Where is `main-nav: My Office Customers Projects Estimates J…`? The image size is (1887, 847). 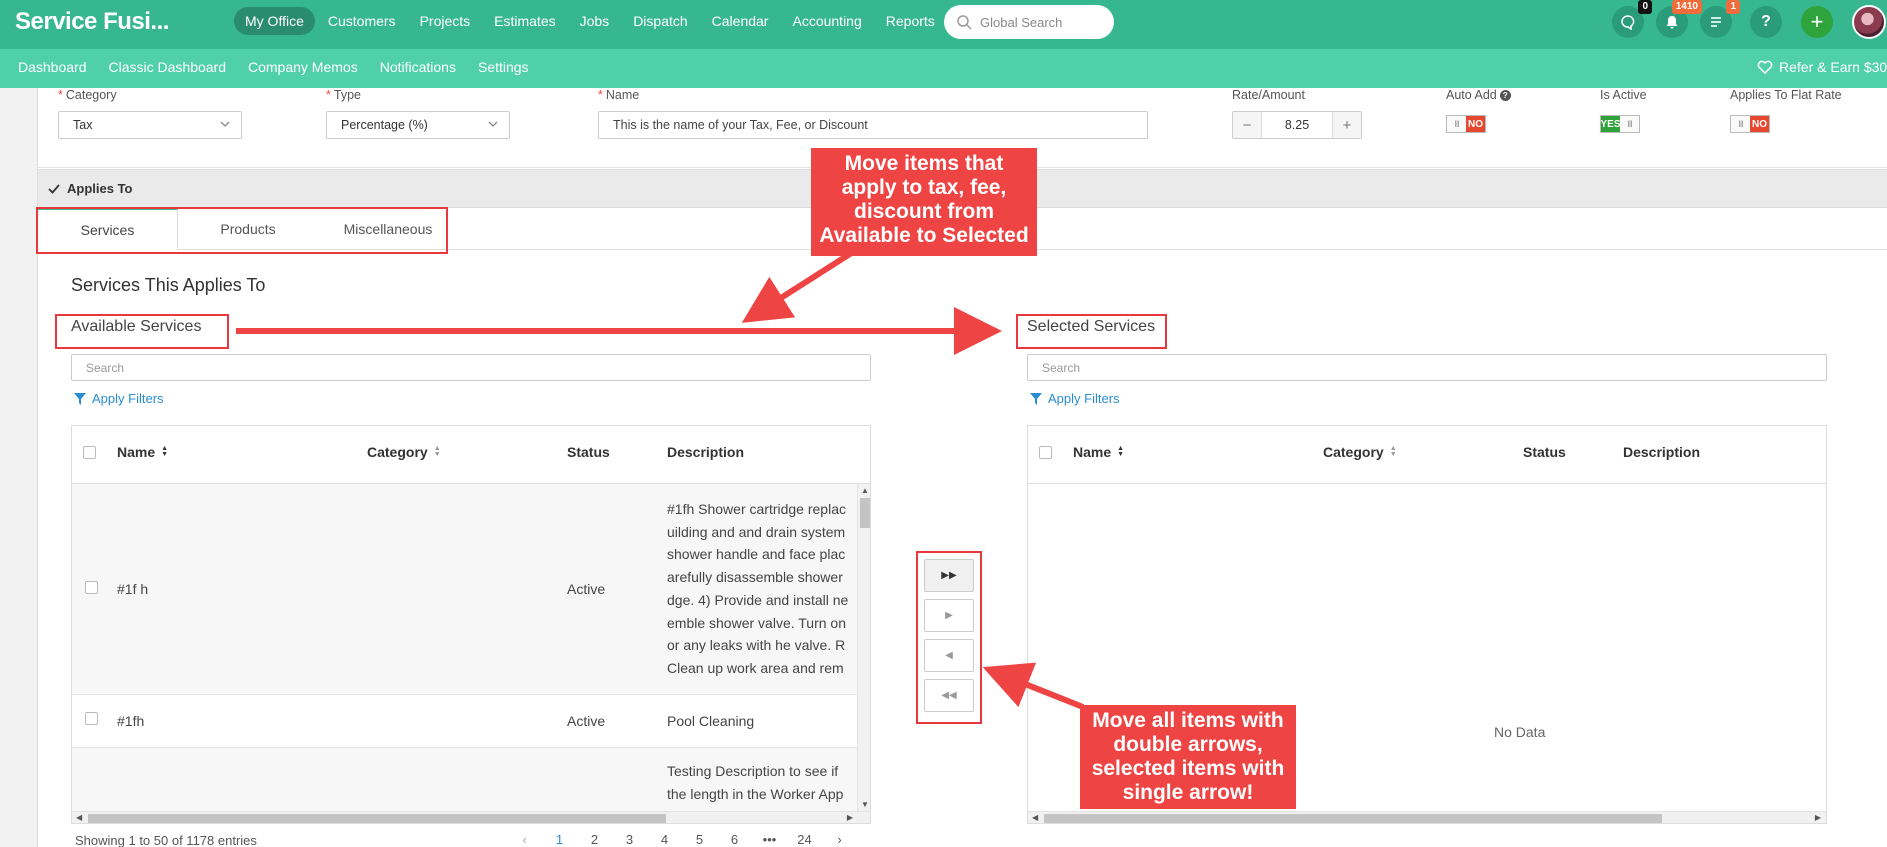
main-nav: My Office Customers Projects Estimates J… is located at coordinates (591, 21).